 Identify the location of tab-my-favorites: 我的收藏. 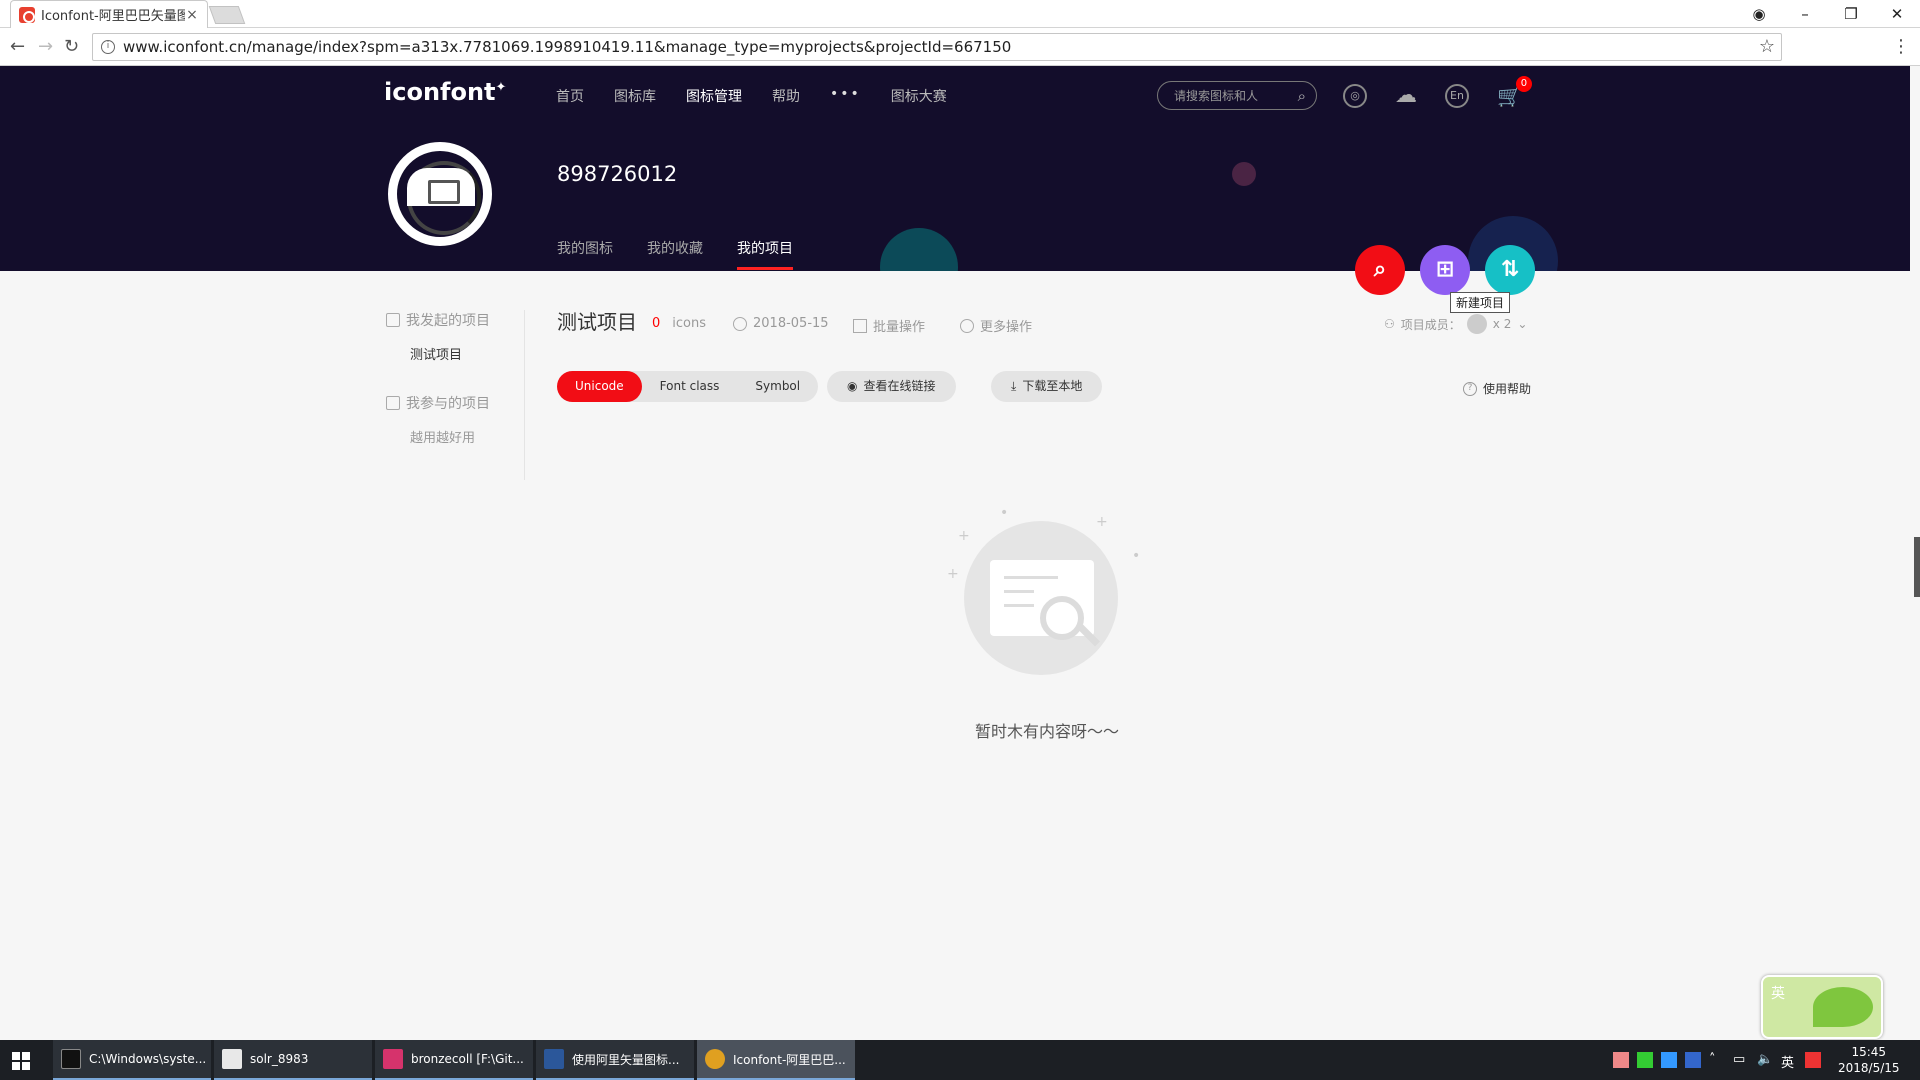
(675, 248).